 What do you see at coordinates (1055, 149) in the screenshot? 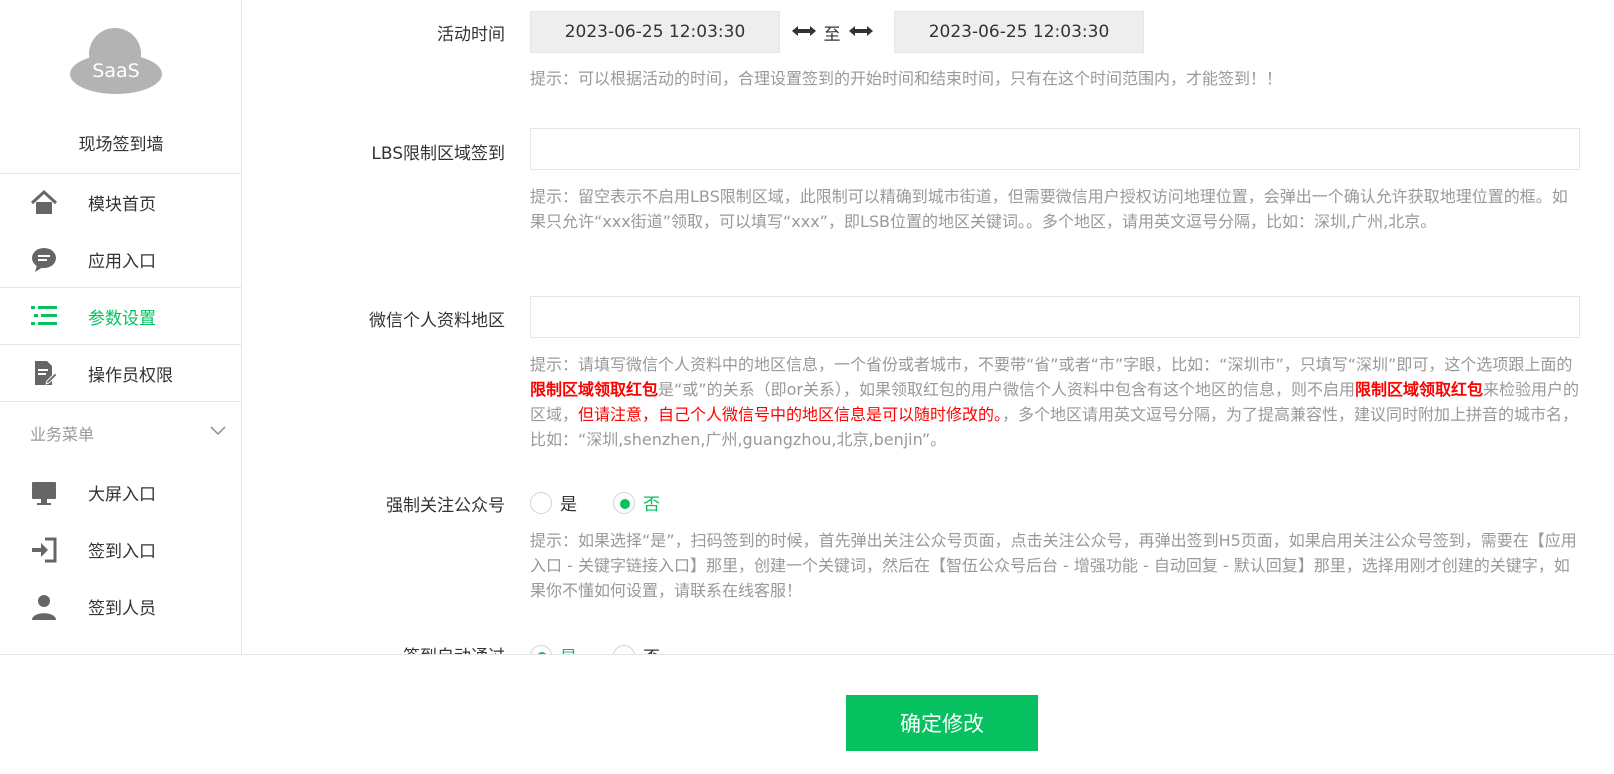
I see `lbs-input` at bounding box center [1055, 149].